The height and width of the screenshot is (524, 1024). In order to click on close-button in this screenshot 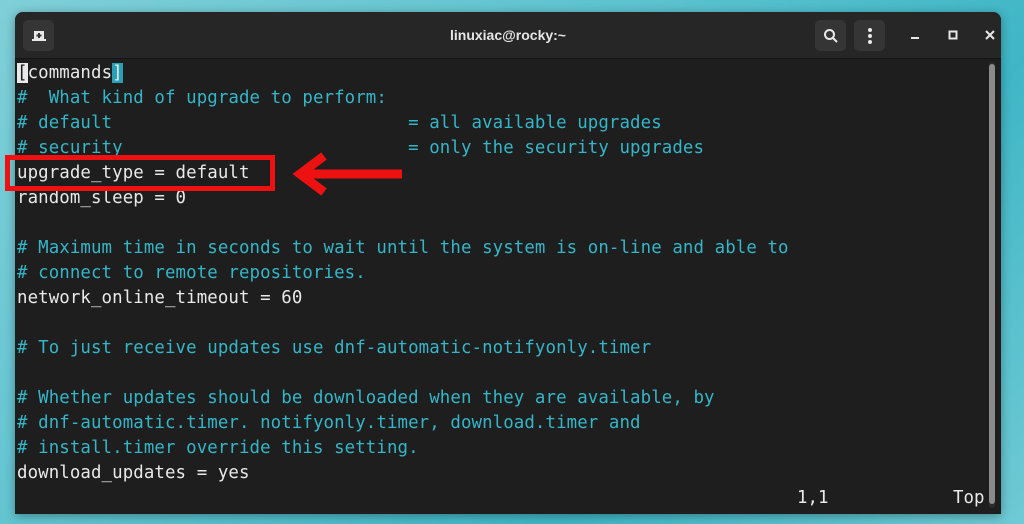, I will do `click(990, 35)`.